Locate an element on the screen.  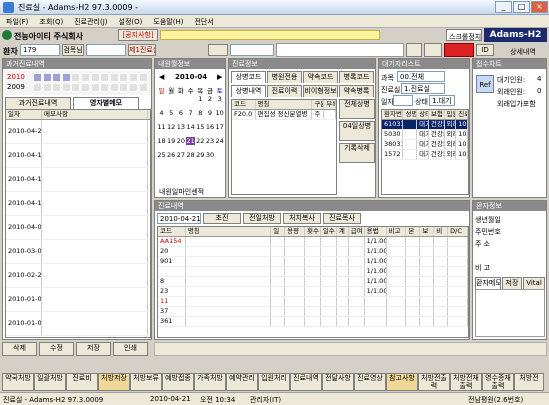
patient-memo-box is located at coordinates (510, 313).